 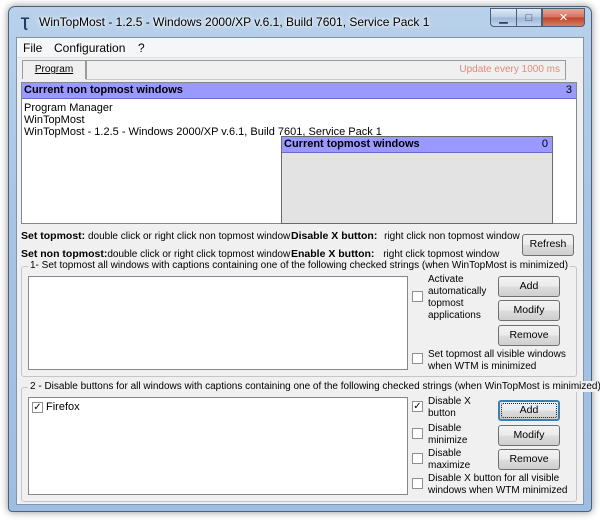 What do you see at coordinates (417, 483) in the screenshot?
I see `disable-x-all-checkbox` at bounding box center [417, 483].